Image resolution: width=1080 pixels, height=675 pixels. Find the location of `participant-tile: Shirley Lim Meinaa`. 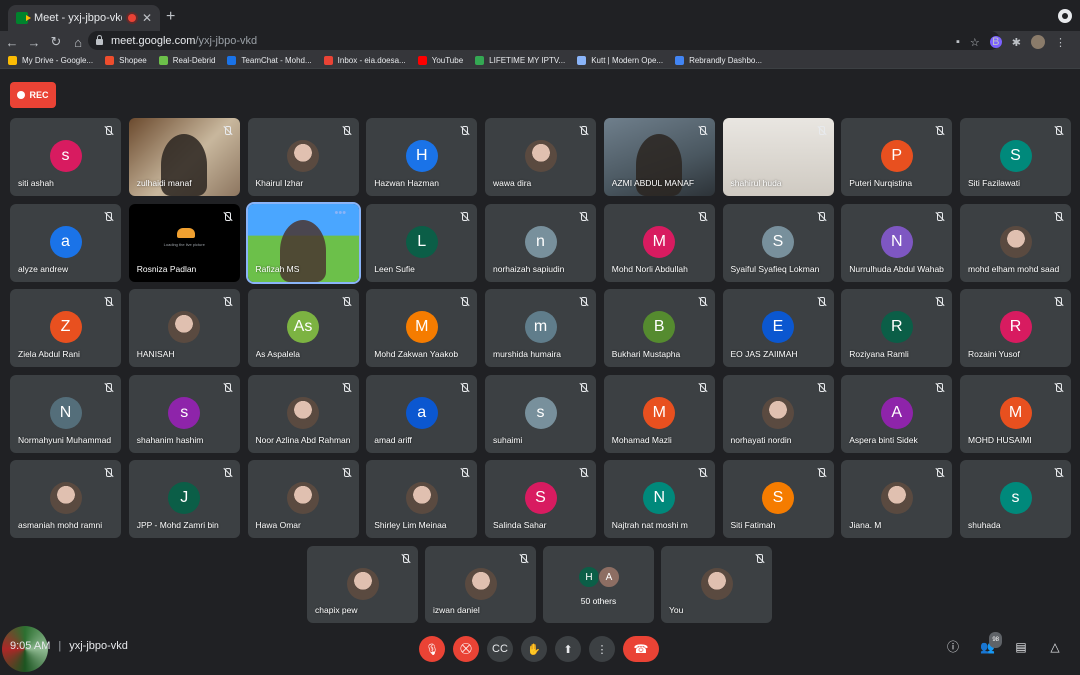

participant-tile: Shirley Lim Meinaa is located at coordinates (422, 499).